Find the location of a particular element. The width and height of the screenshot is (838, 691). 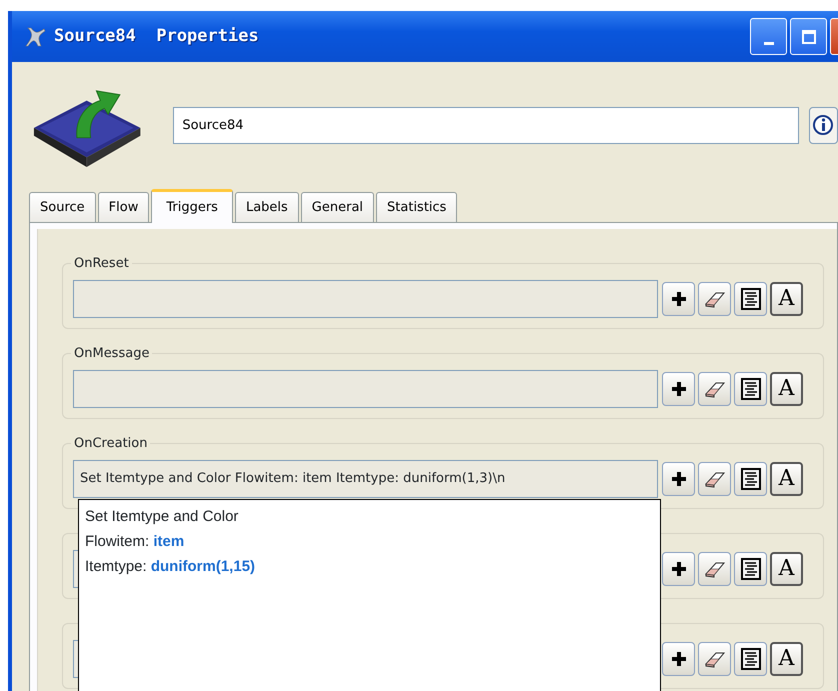

tab: Source is located at coordinates (62, 207).